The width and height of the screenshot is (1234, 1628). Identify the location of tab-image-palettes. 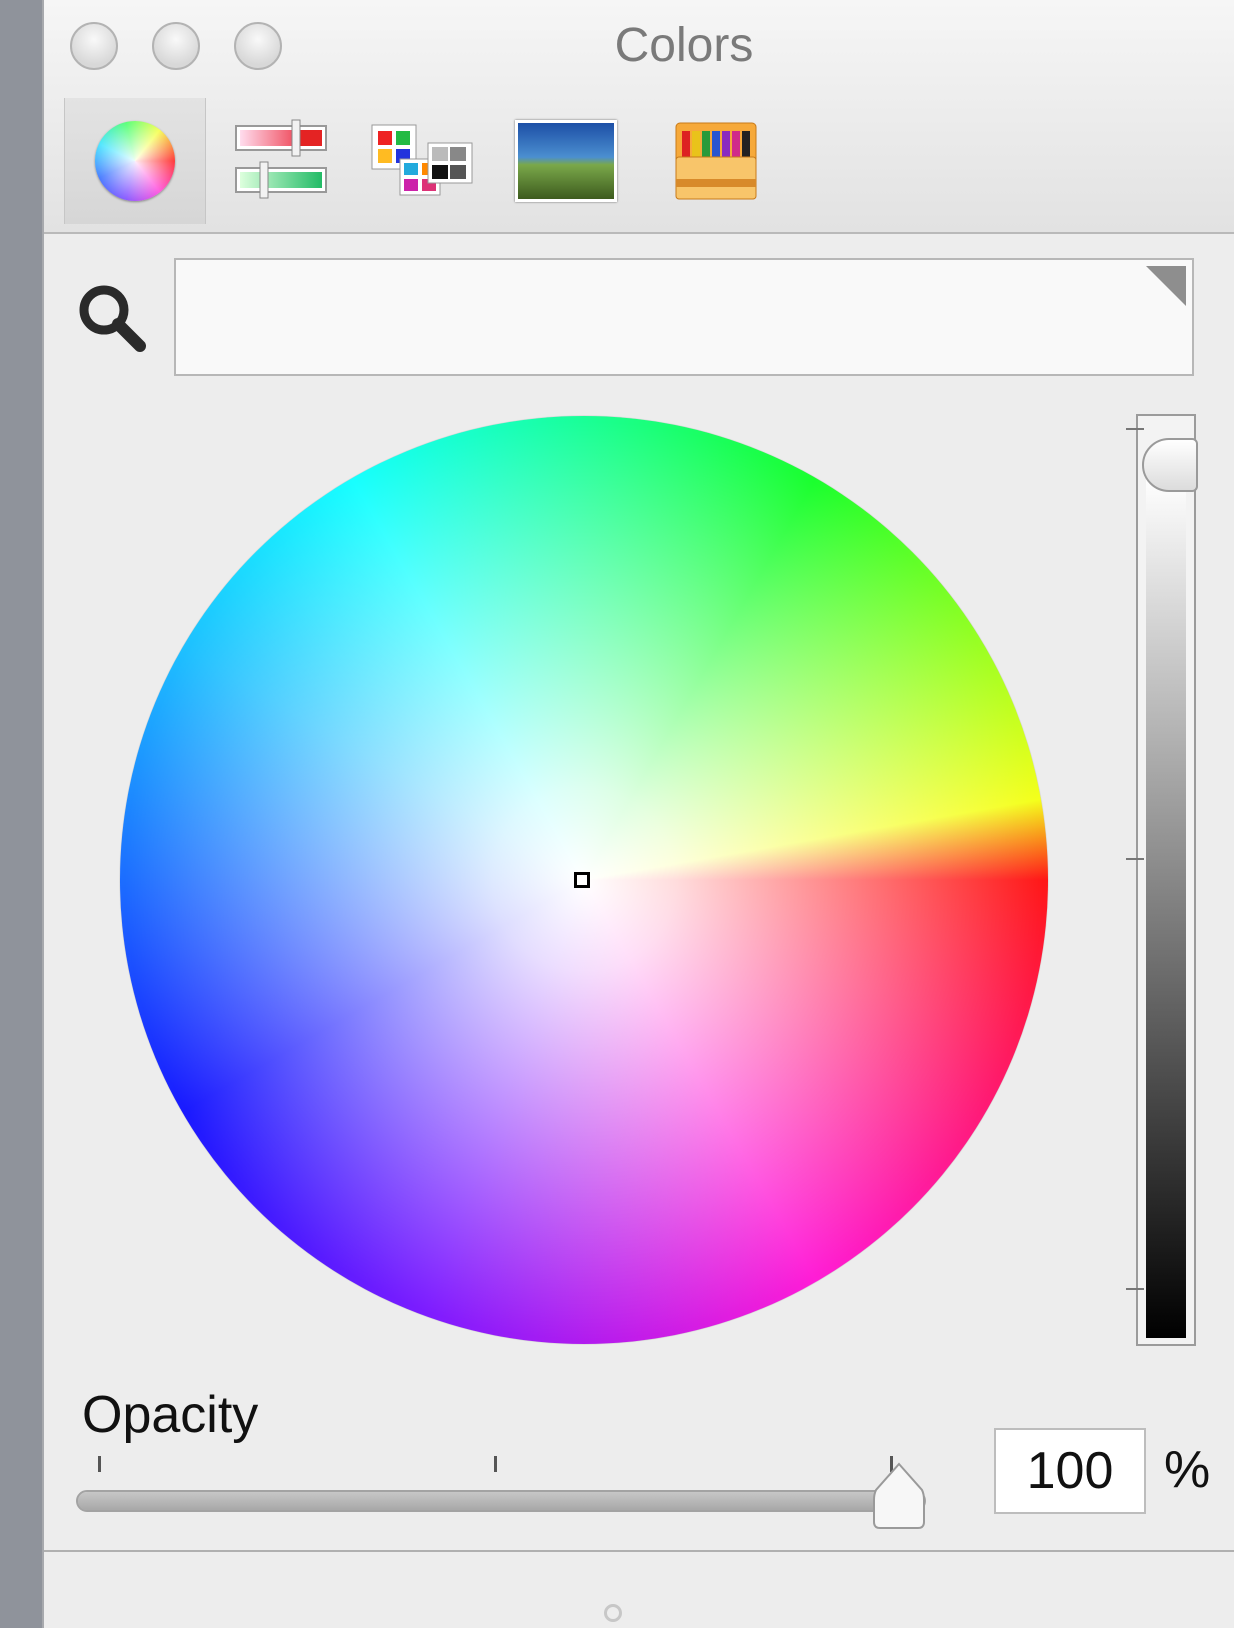
(566, 161).